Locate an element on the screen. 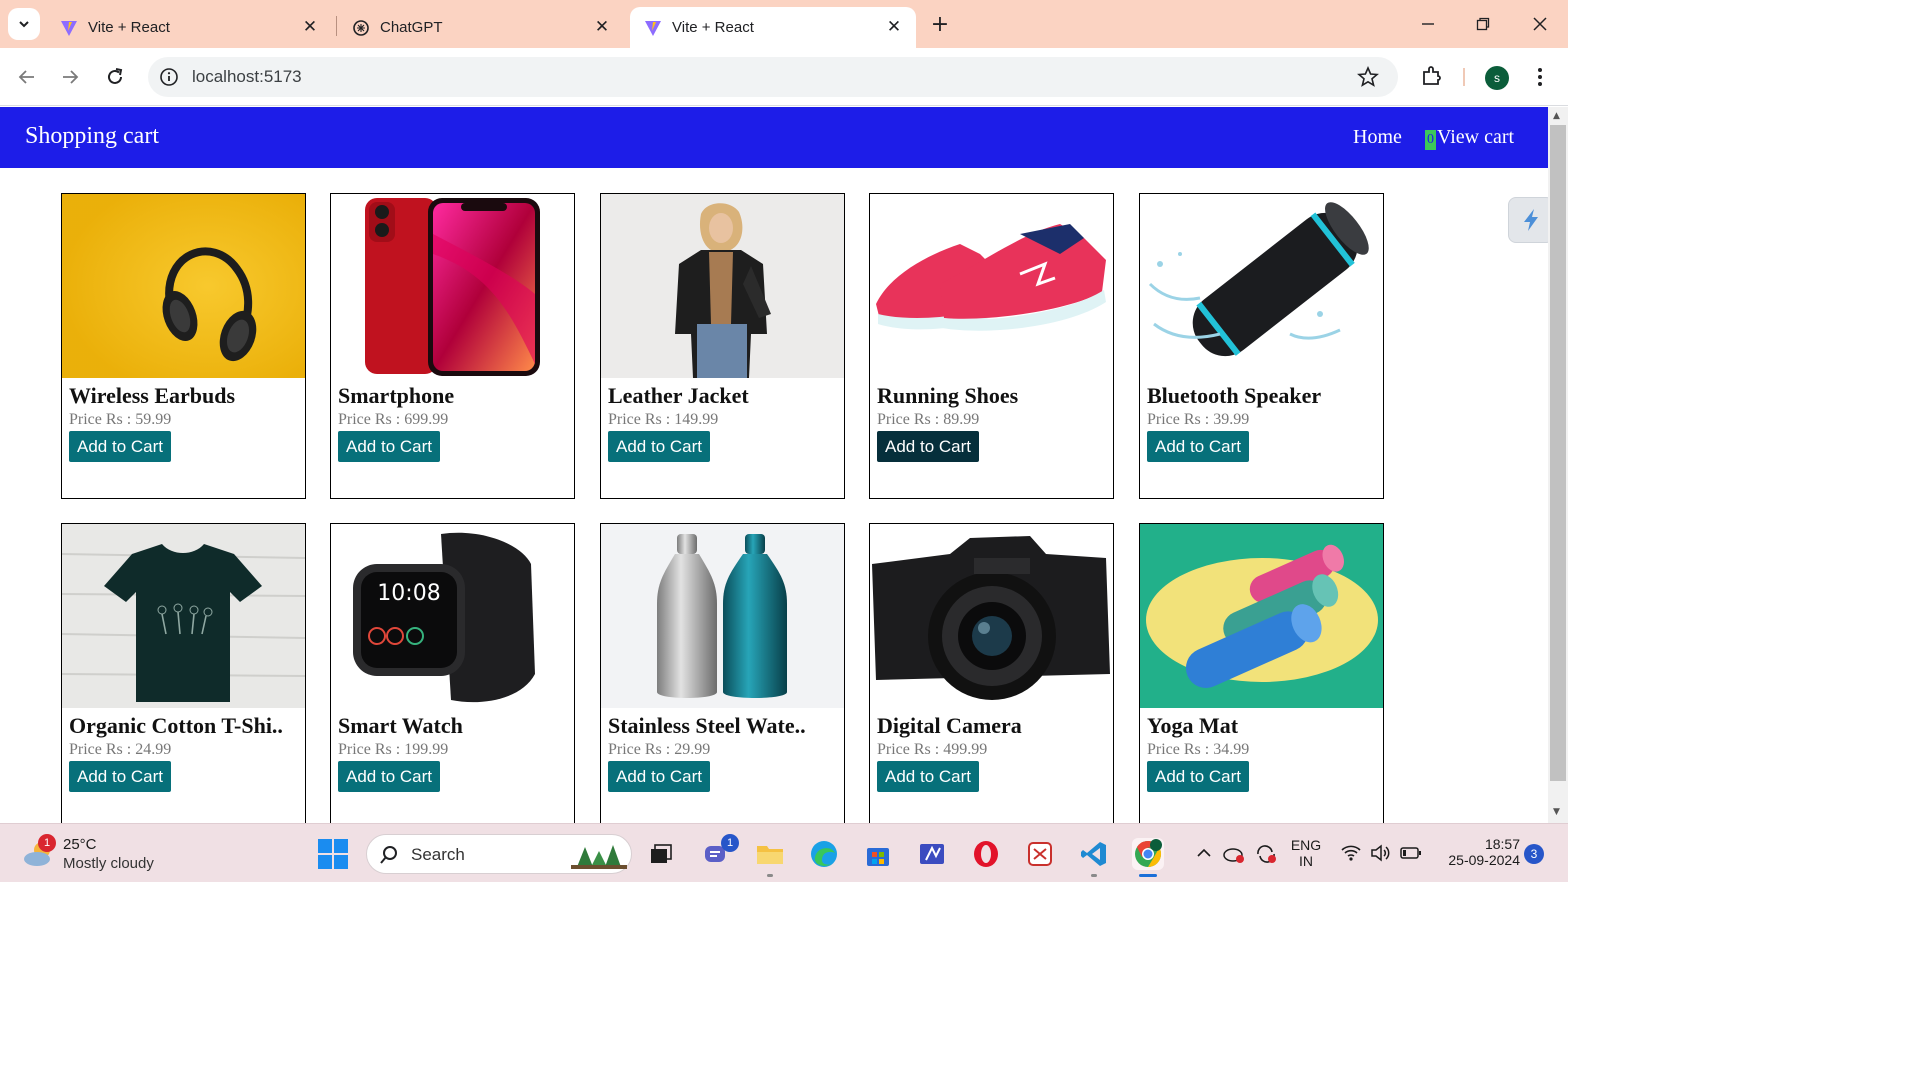  search-highlight-illustration is located at coordinates (599, 857).